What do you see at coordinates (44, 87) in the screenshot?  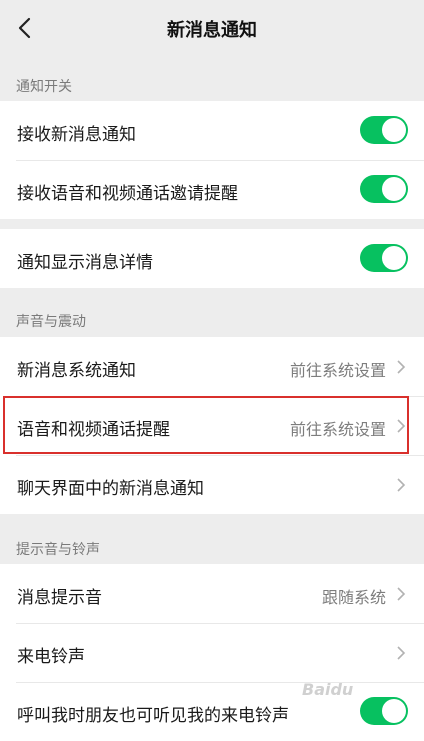 I see `section-label-notify-switch: 通知开关` at bounding box center [44, 87].